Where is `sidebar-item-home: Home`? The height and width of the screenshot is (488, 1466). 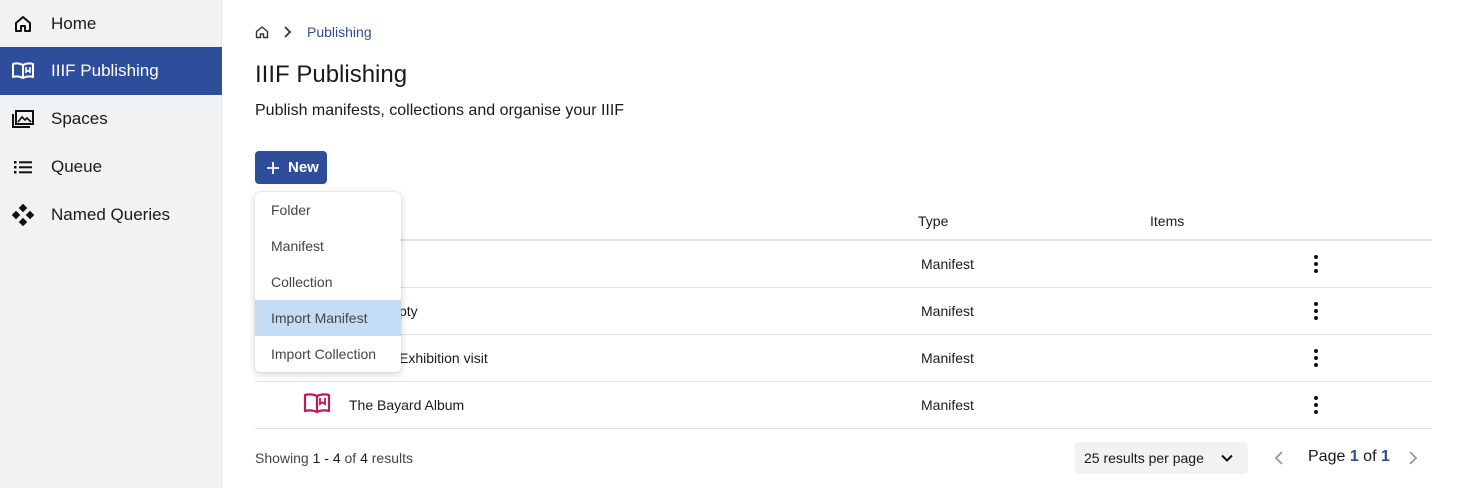
sidebar-item-home: Home is located at coordinates (111, 24).